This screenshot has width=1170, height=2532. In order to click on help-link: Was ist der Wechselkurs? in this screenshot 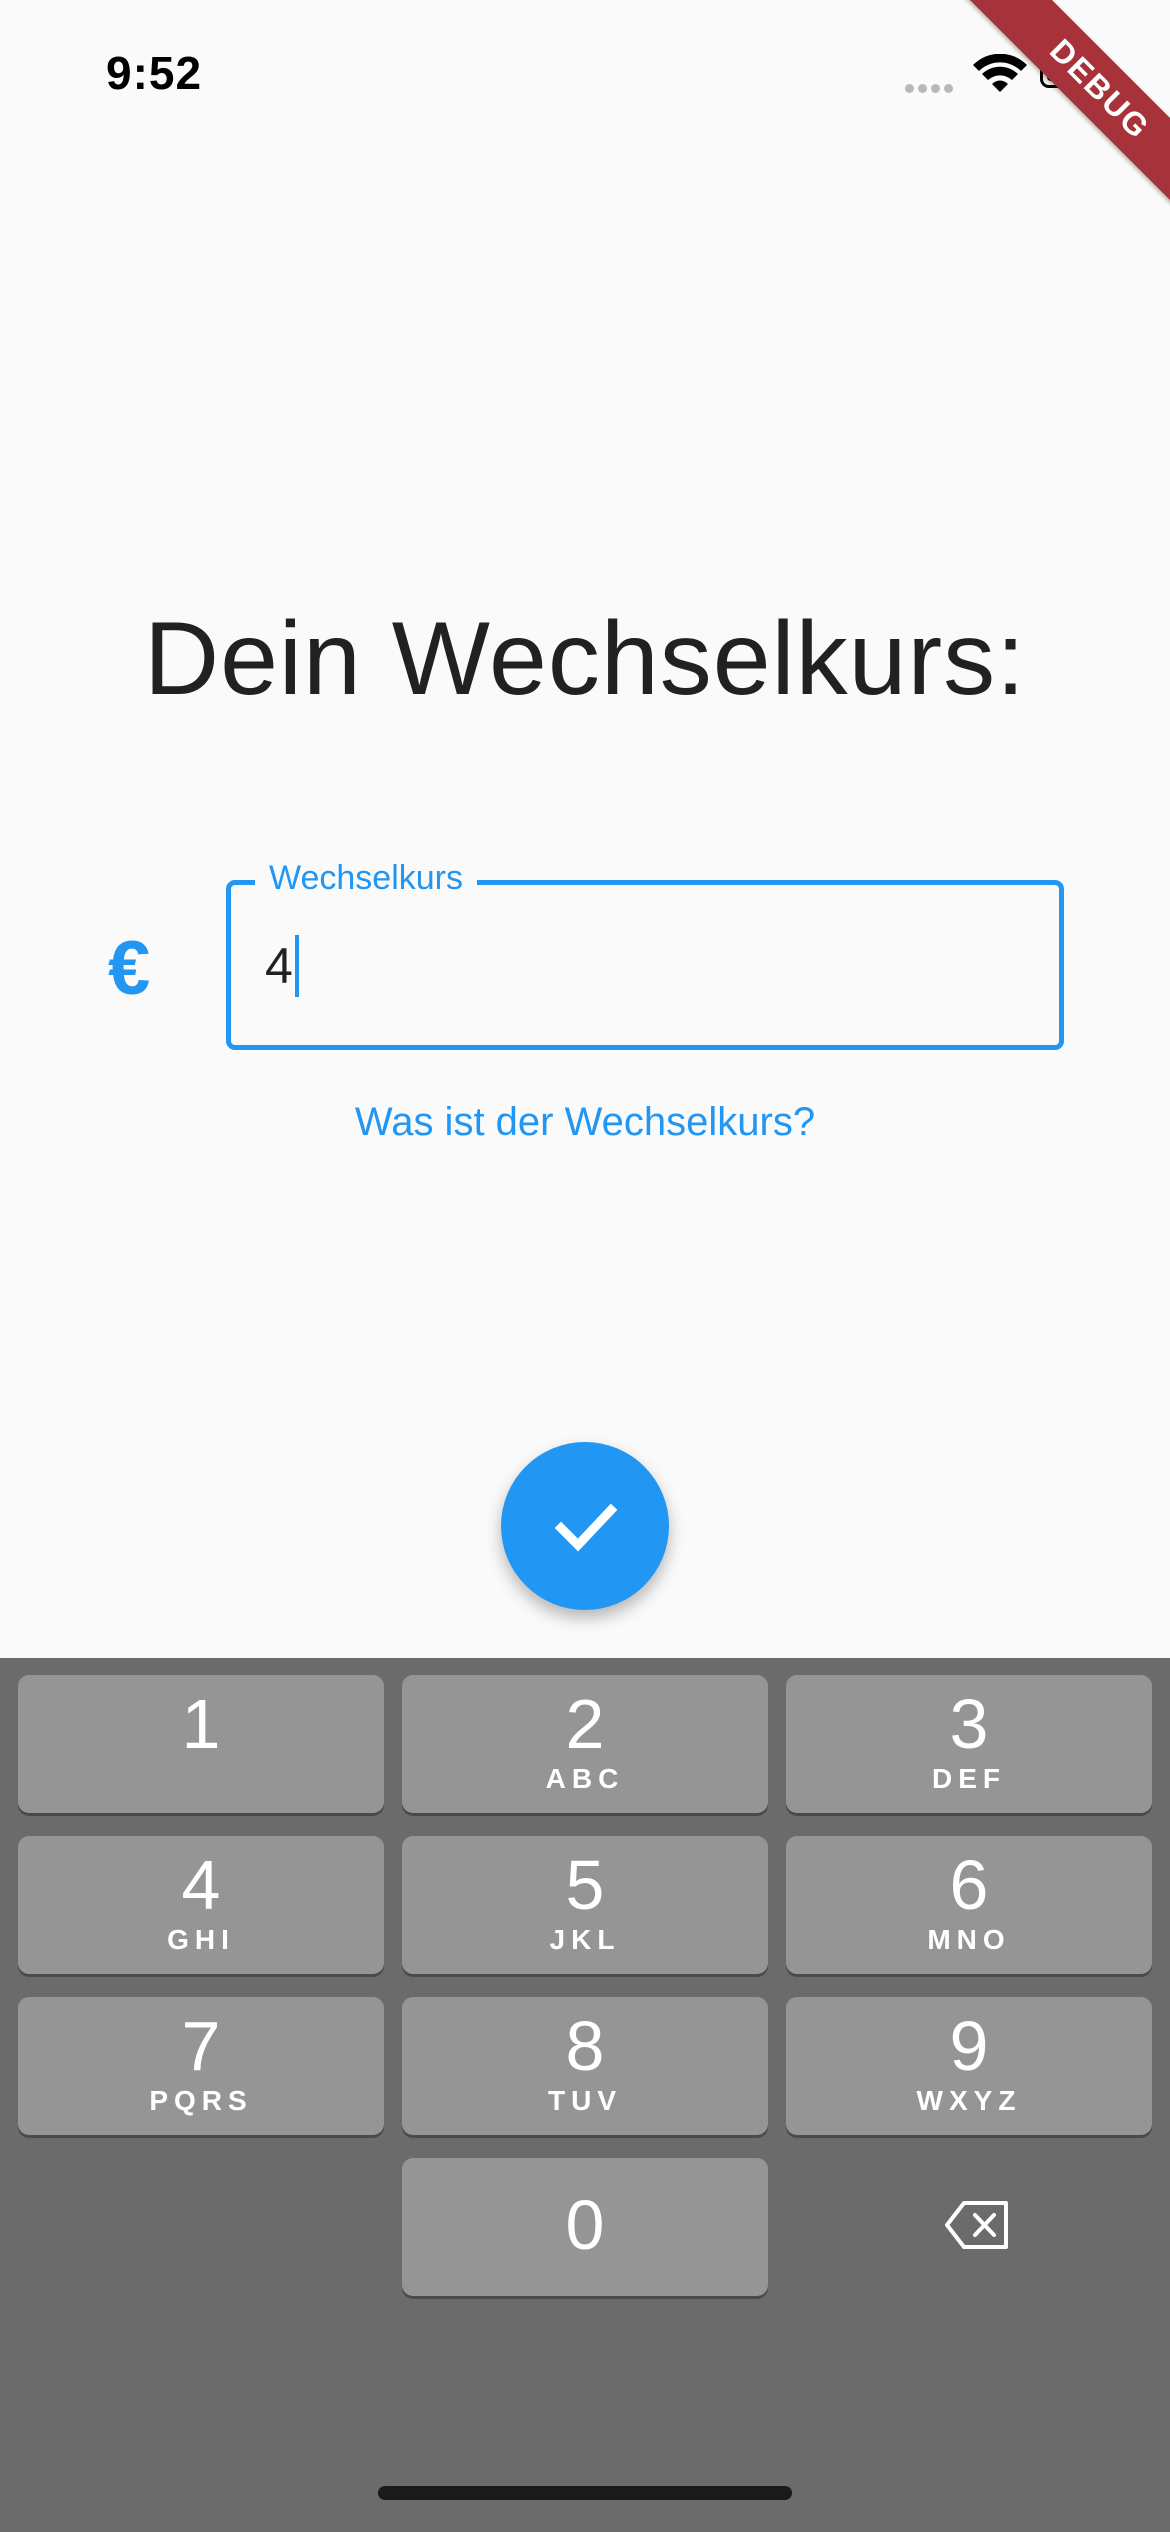, I will do `click(585, 1122)`.